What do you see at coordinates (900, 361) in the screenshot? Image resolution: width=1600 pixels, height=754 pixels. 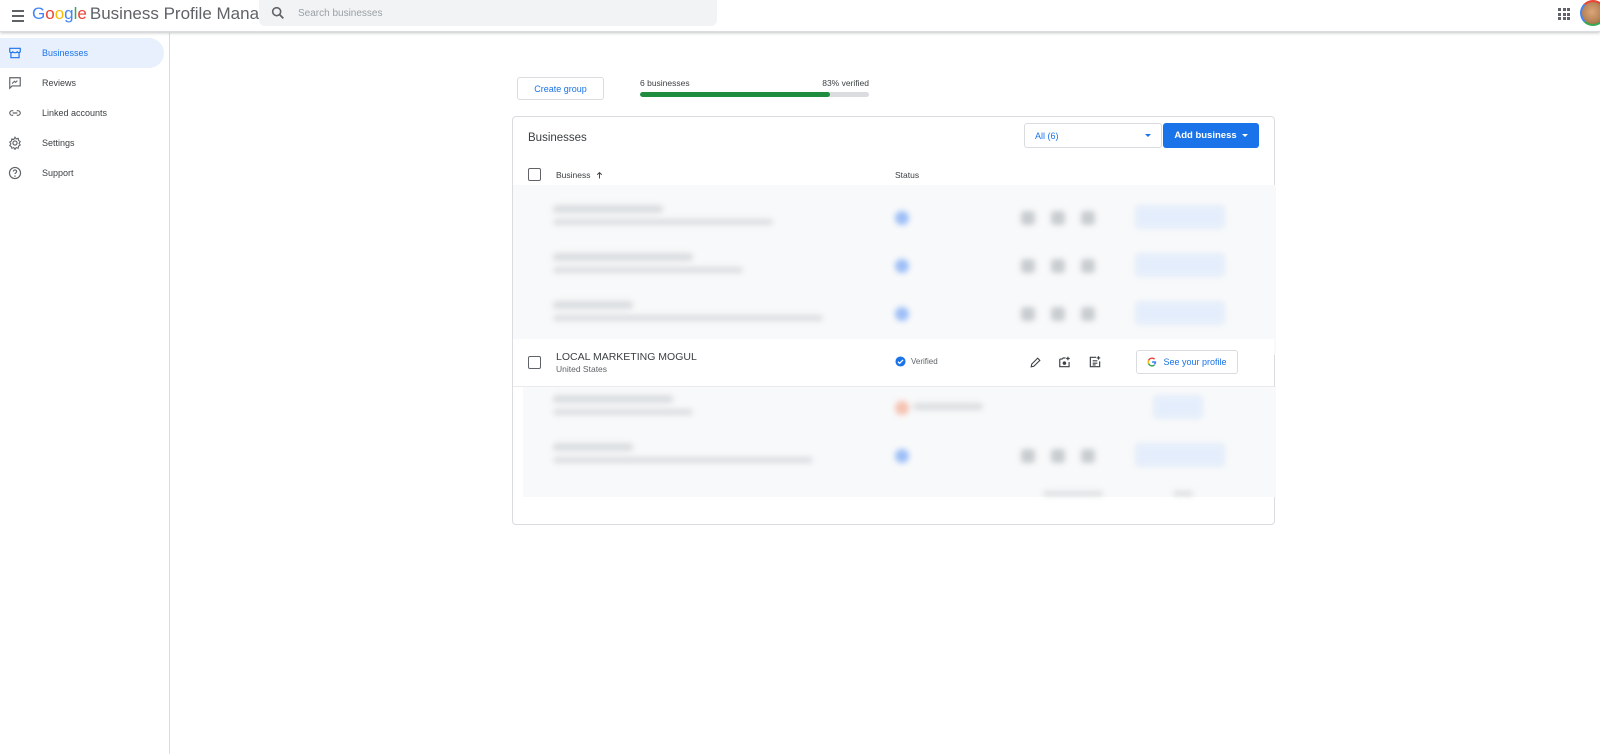 I see `verified-check-icon` at bounding box center [900, 361].